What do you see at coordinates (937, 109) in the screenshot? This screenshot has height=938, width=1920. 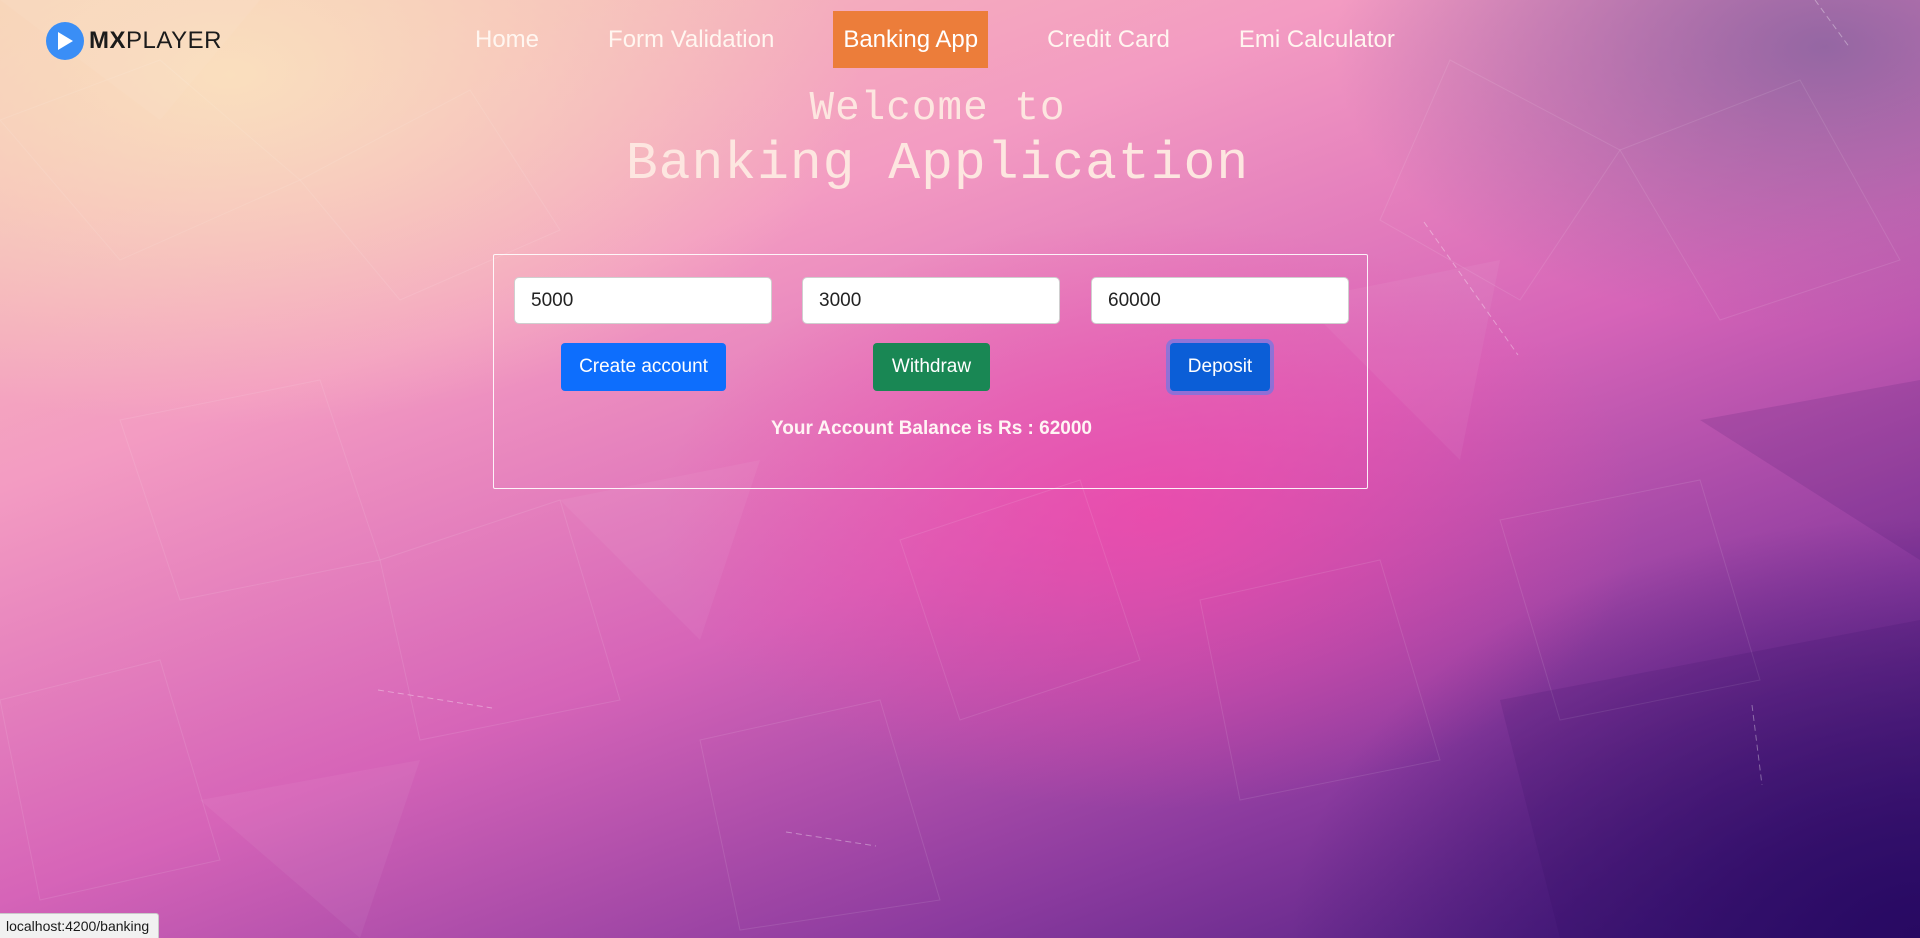 I see `welcome-heading: Welcome to` at bounding box center [937, 109].